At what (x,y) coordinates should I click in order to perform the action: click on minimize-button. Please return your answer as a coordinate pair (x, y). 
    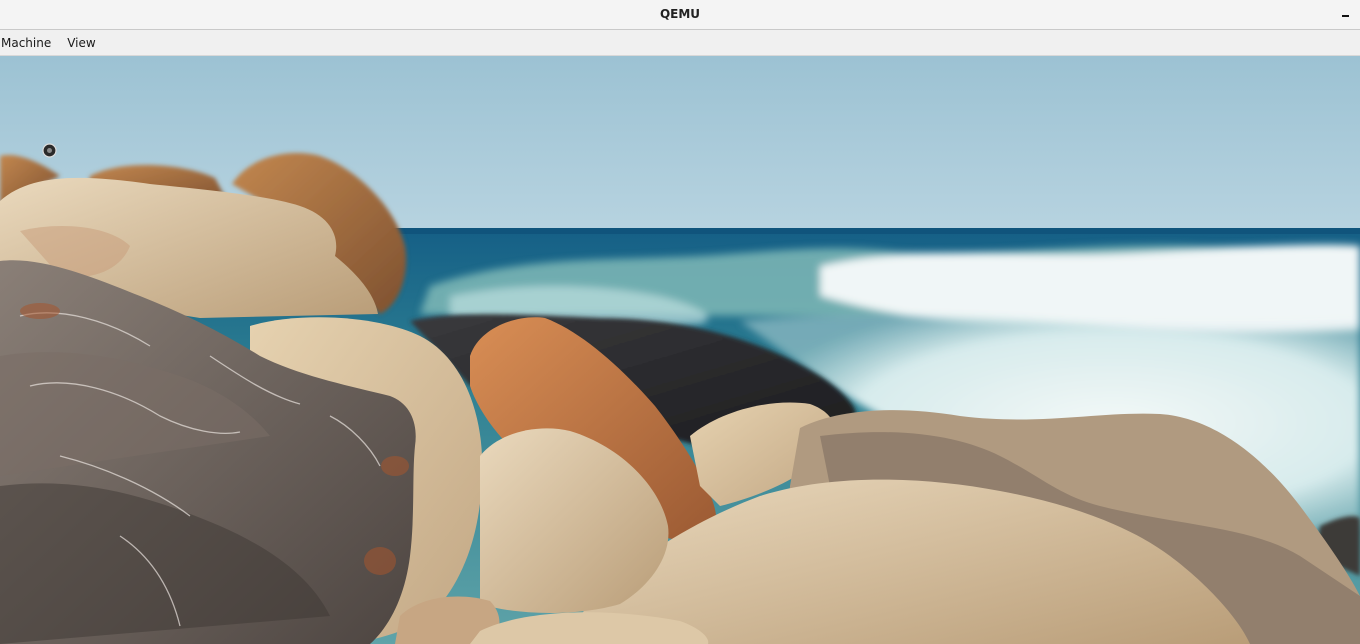
    Looking at the image, I should click on (1346, 14).